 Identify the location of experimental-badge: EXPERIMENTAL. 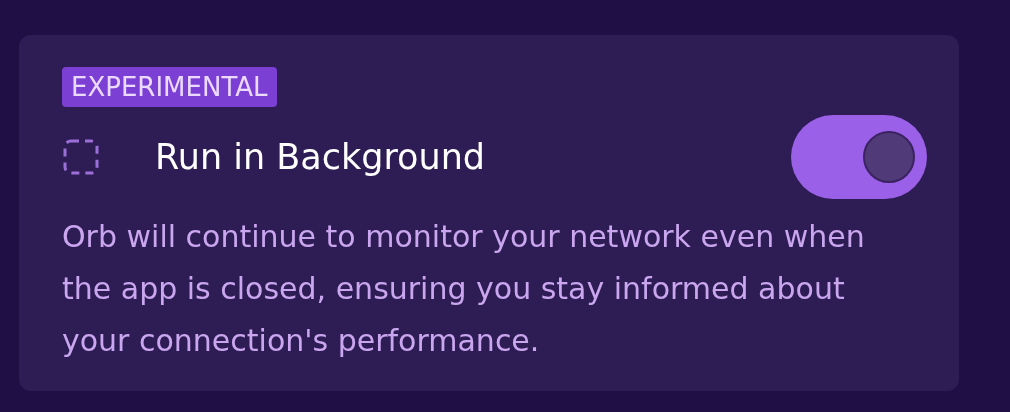
(169, 87).